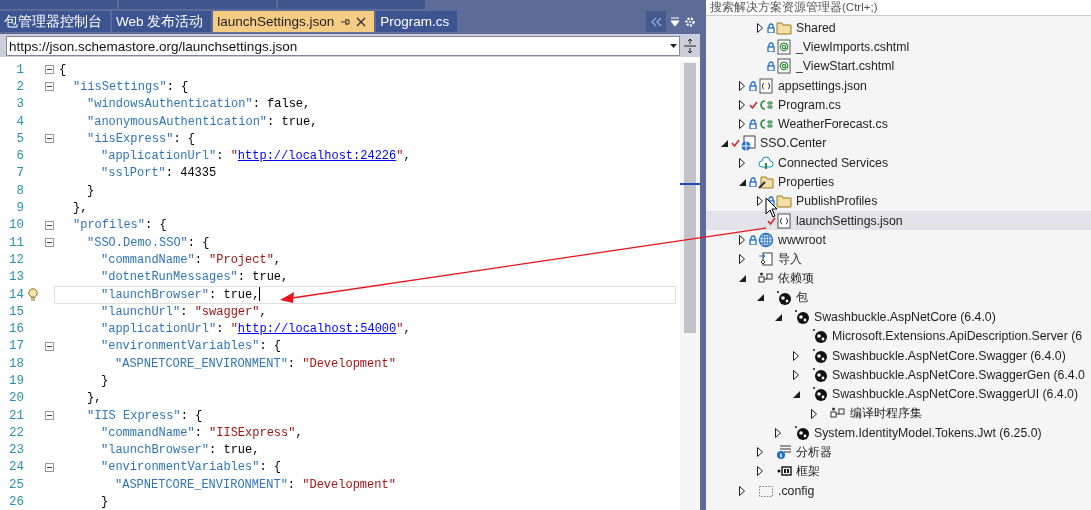 The width and height of the screenshot is (1091, 510). Describe the element at coordinates (148, 243) in the screenshot. I see `code-line: "SSO.Demo.SSO": {` at that location.